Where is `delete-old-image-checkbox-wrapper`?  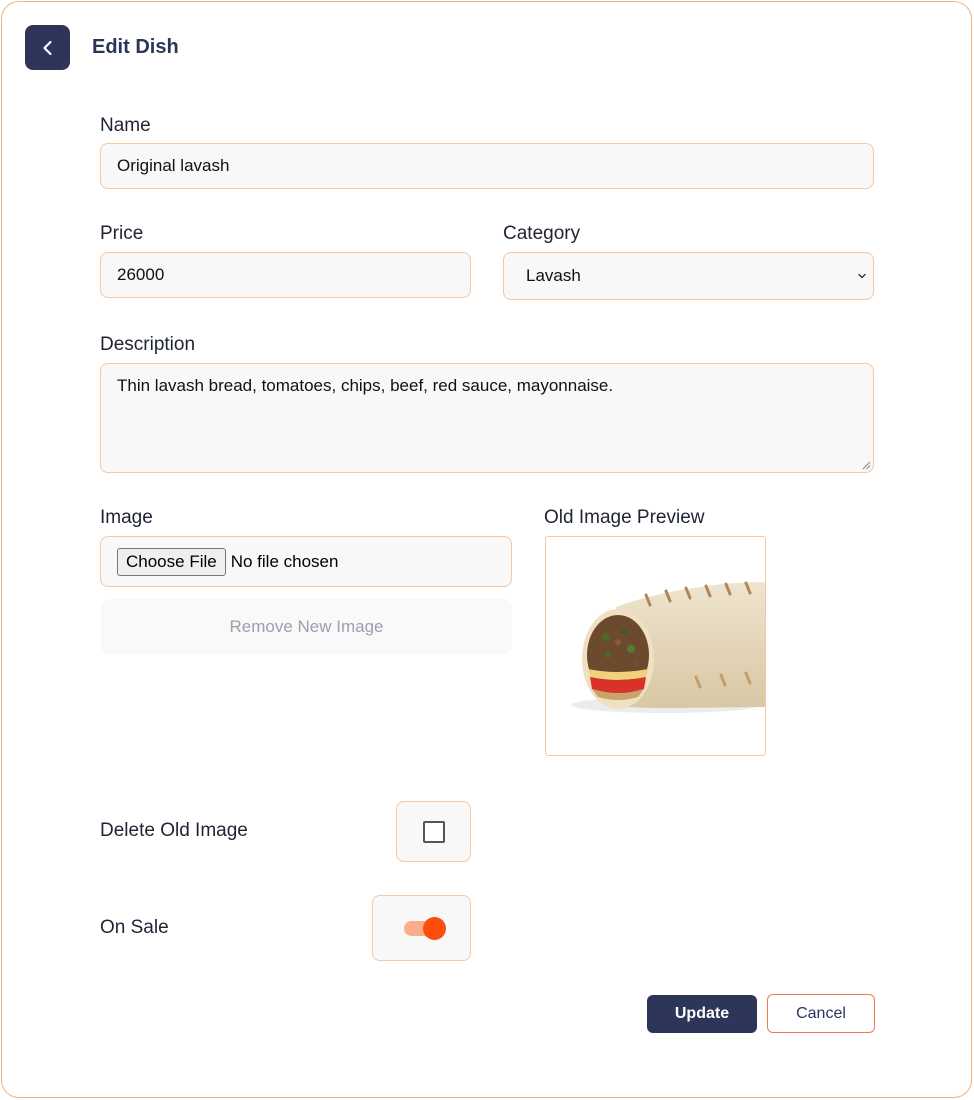 delete-old-image-checkbox-wrapper is located at coordinates (433, 831).